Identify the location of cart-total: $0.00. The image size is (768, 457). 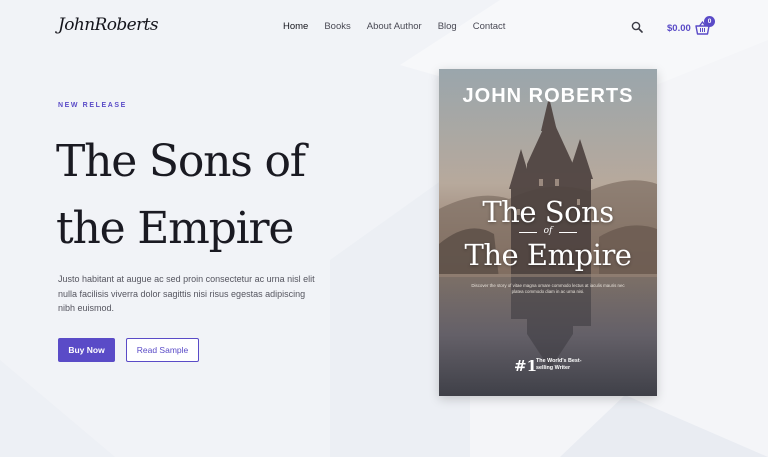
(679, 28).